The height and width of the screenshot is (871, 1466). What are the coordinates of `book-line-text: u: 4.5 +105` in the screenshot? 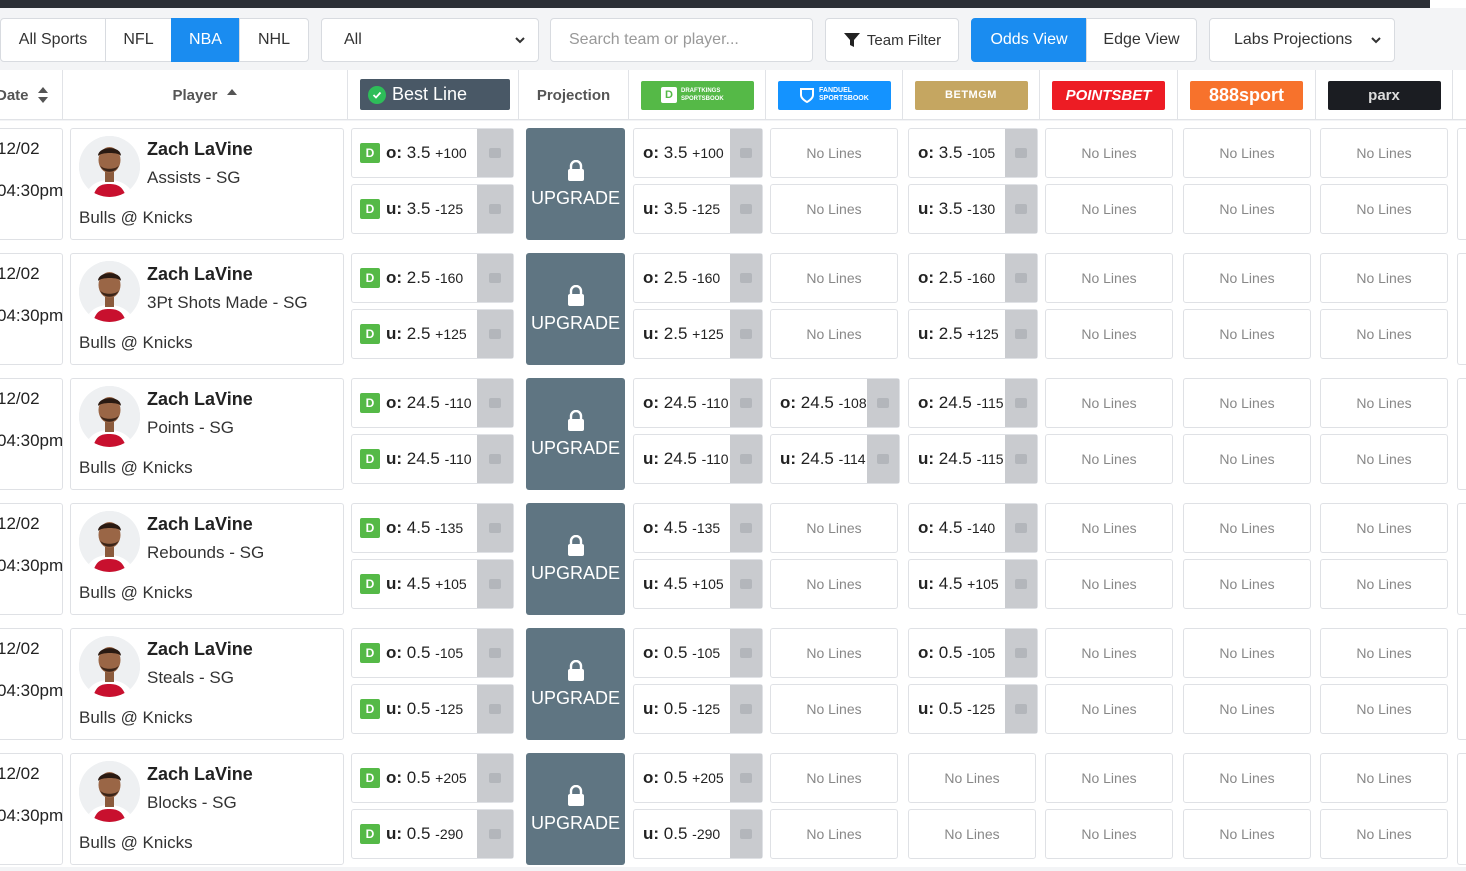 It's located at (683, 583).